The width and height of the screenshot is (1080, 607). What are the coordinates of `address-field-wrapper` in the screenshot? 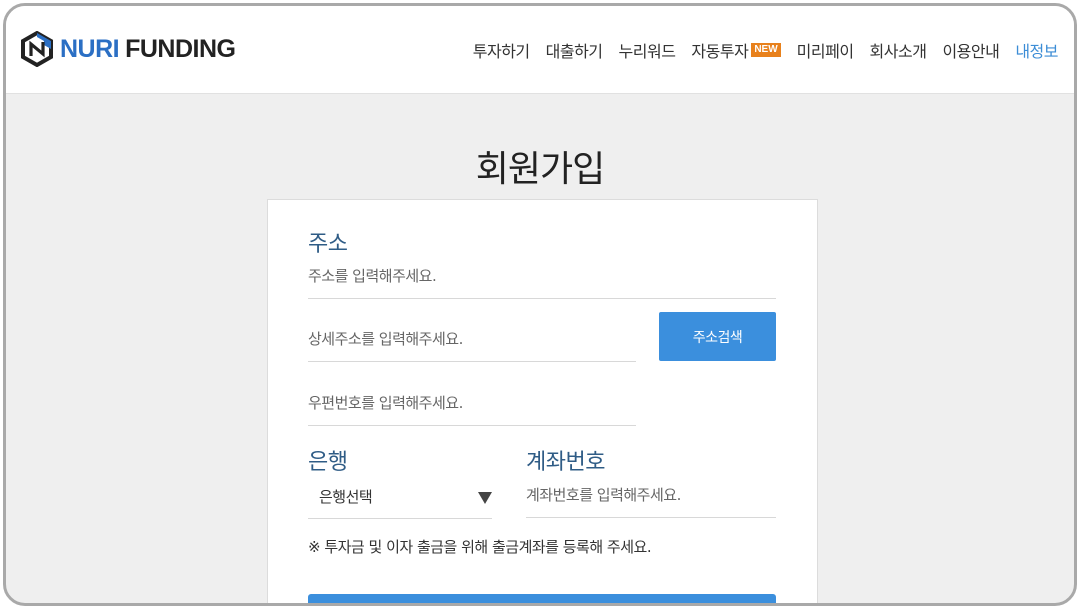 It's located at (542, 276).